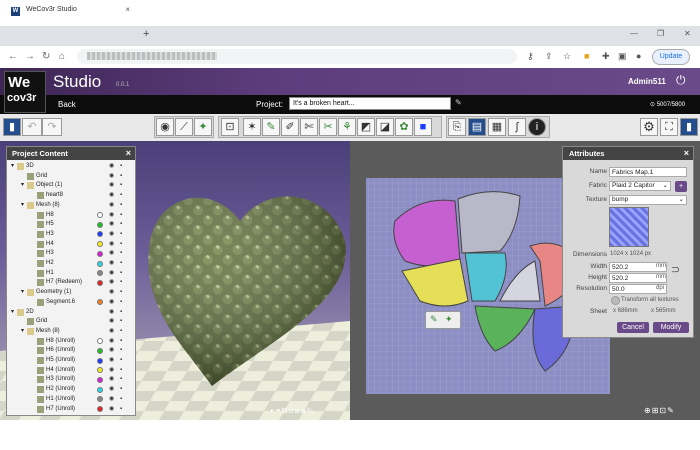 The height and width of the screenshot is (450, 700). Describe the element at coordinates (52, 127) in the screenshot. I see `redo-button: ↷` at that location.